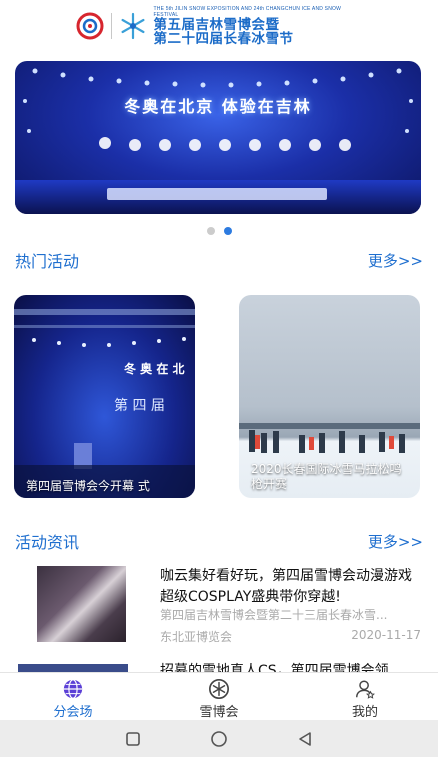 The image size is (438, 757). Describe the element at coordinates (217, 194) in the screenshot. I see `forum-table` at that location.